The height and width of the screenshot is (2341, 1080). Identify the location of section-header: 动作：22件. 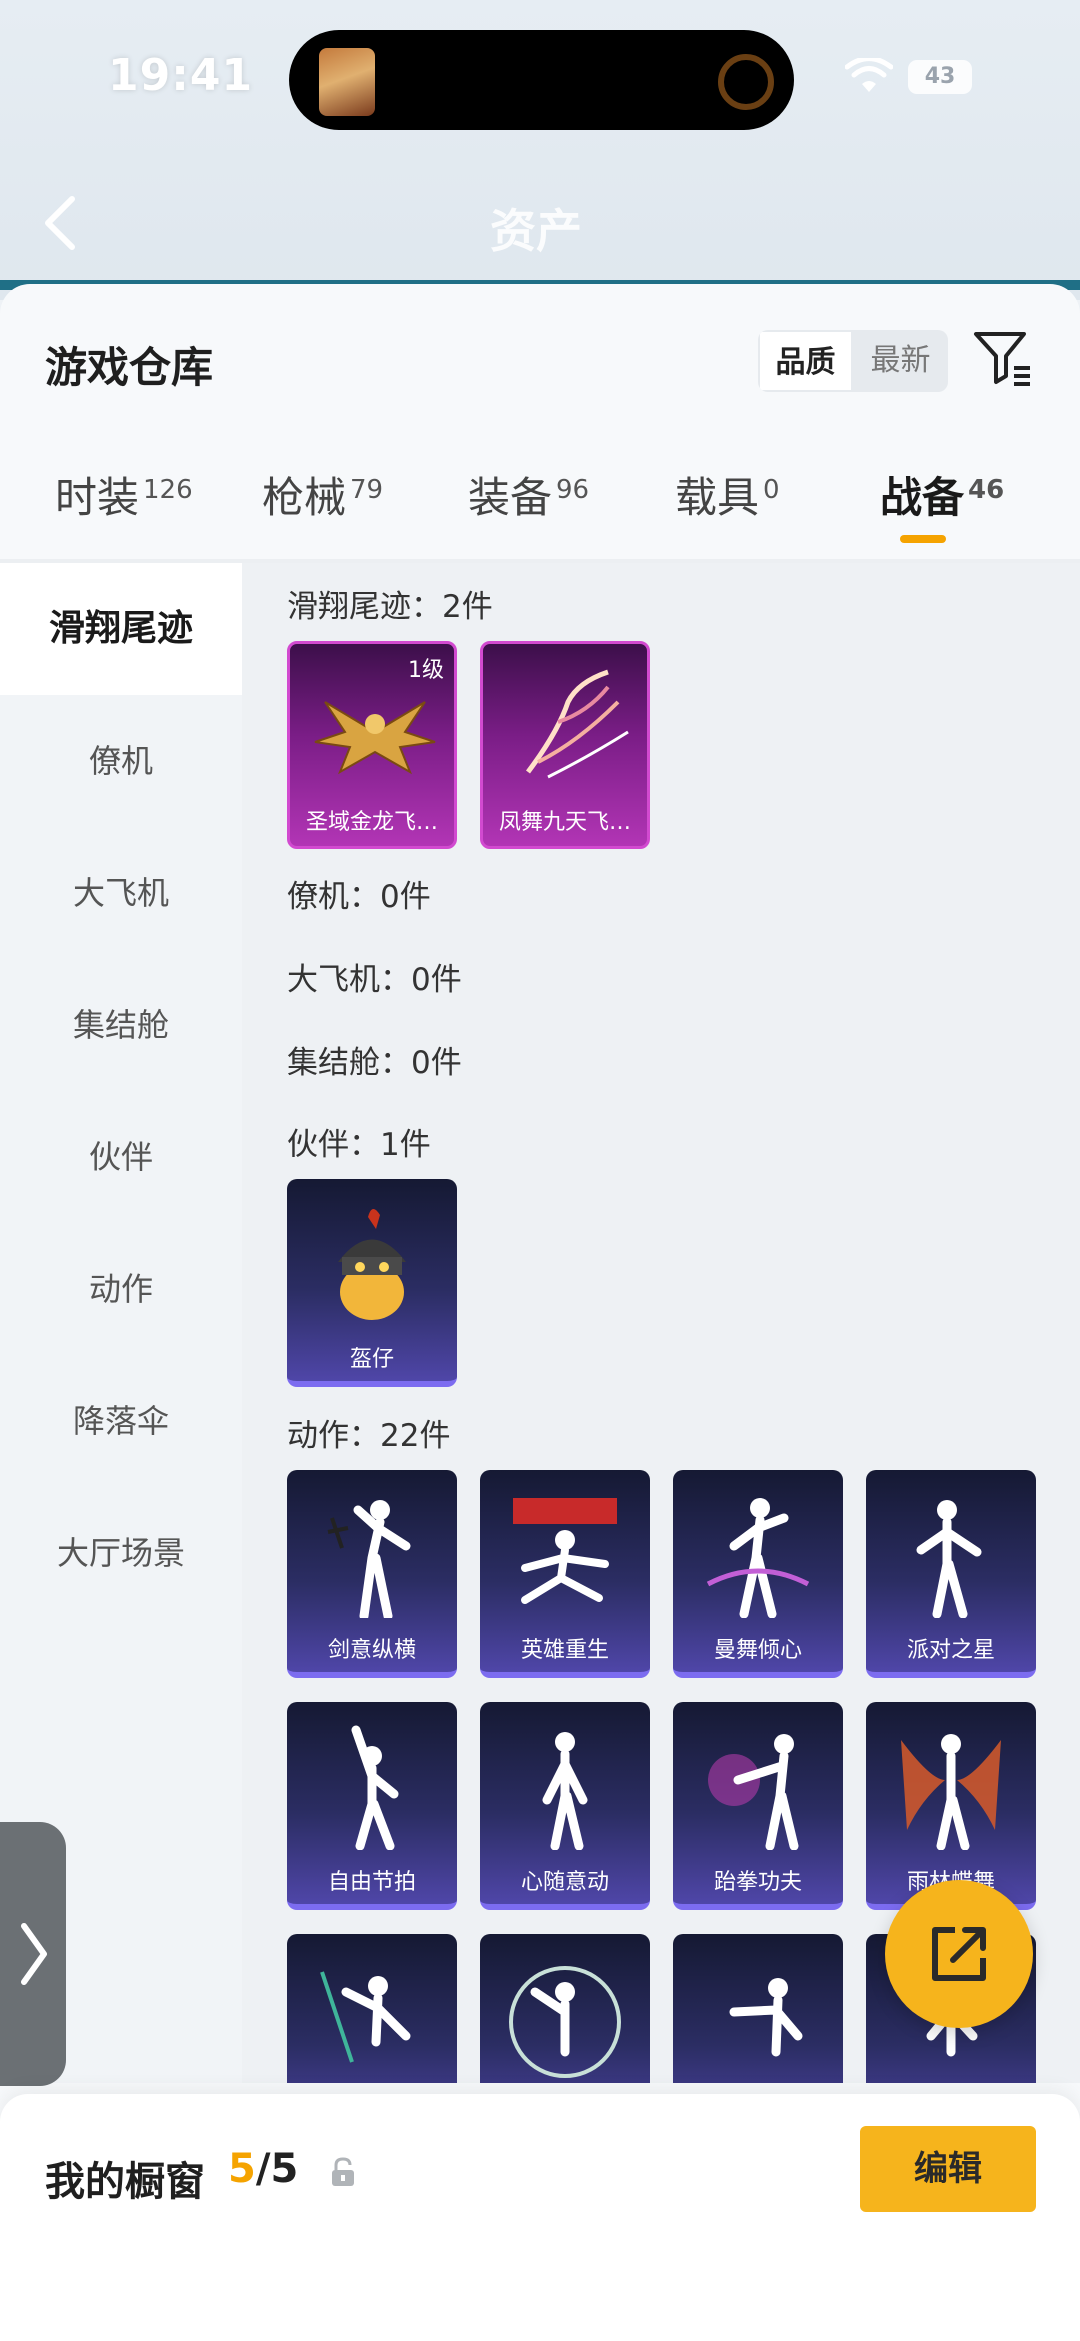
(369, 1436).